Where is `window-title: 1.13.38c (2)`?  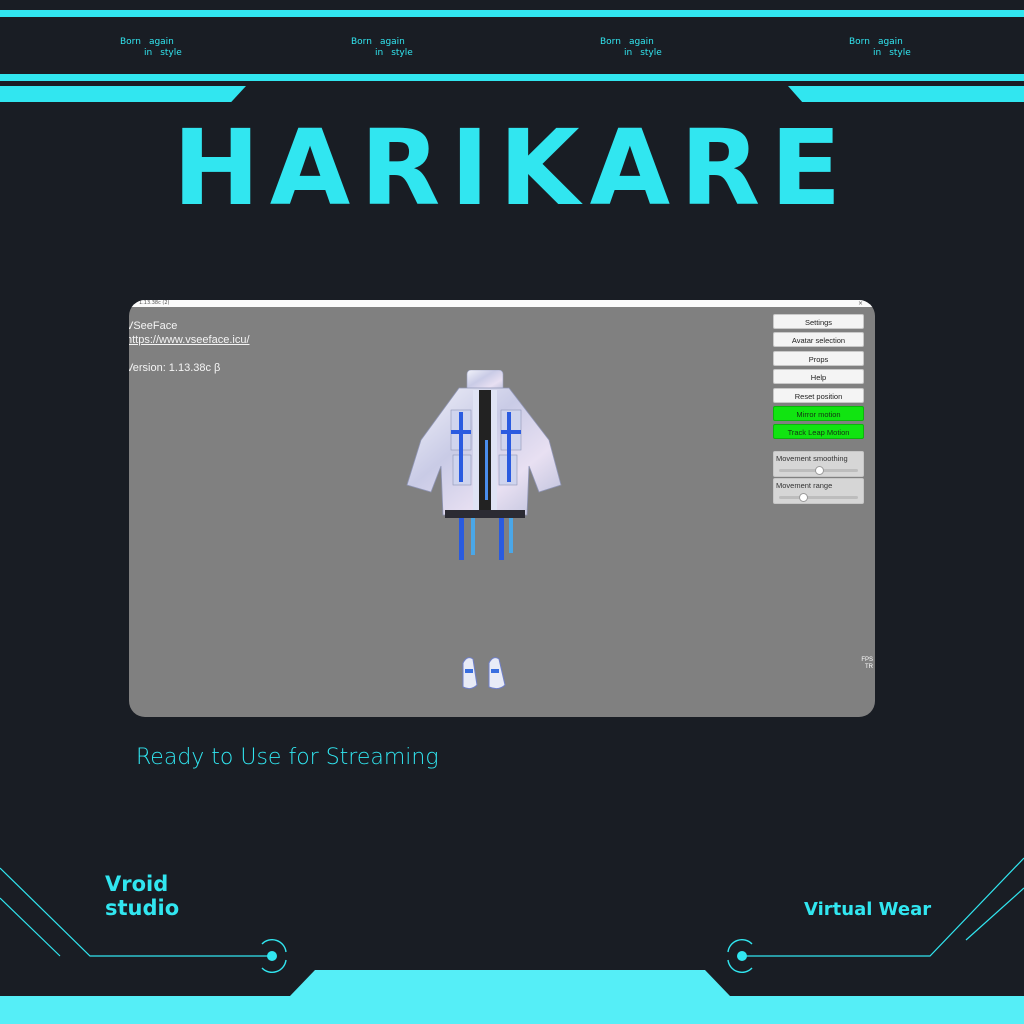
window-title: 1.13.38c (2) is located at coordinates (154, 303).